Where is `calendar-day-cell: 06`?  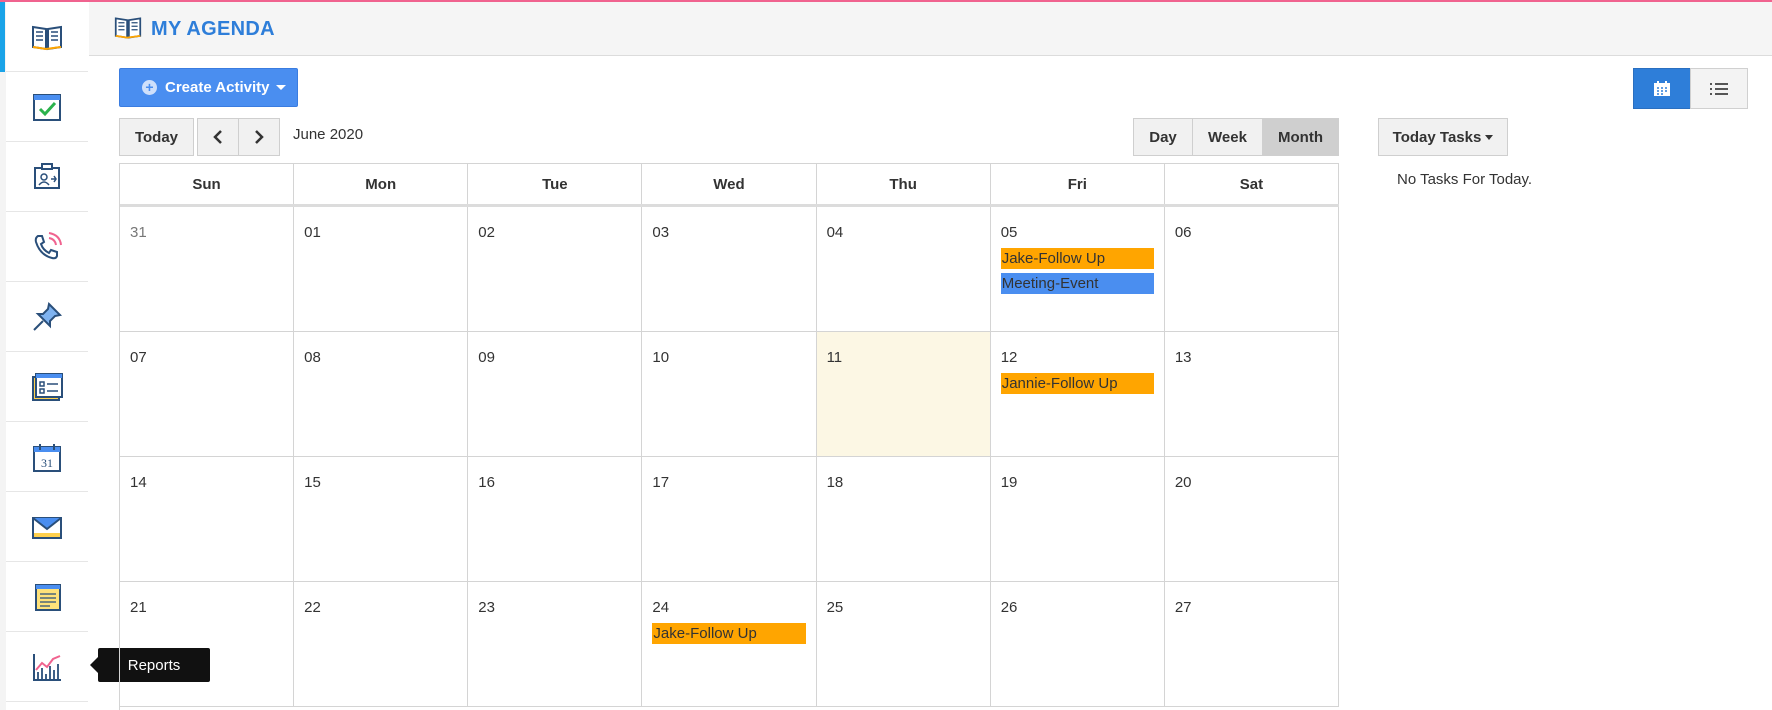
calendar-day-cell: 06 is located at coordinates (1252, 269).